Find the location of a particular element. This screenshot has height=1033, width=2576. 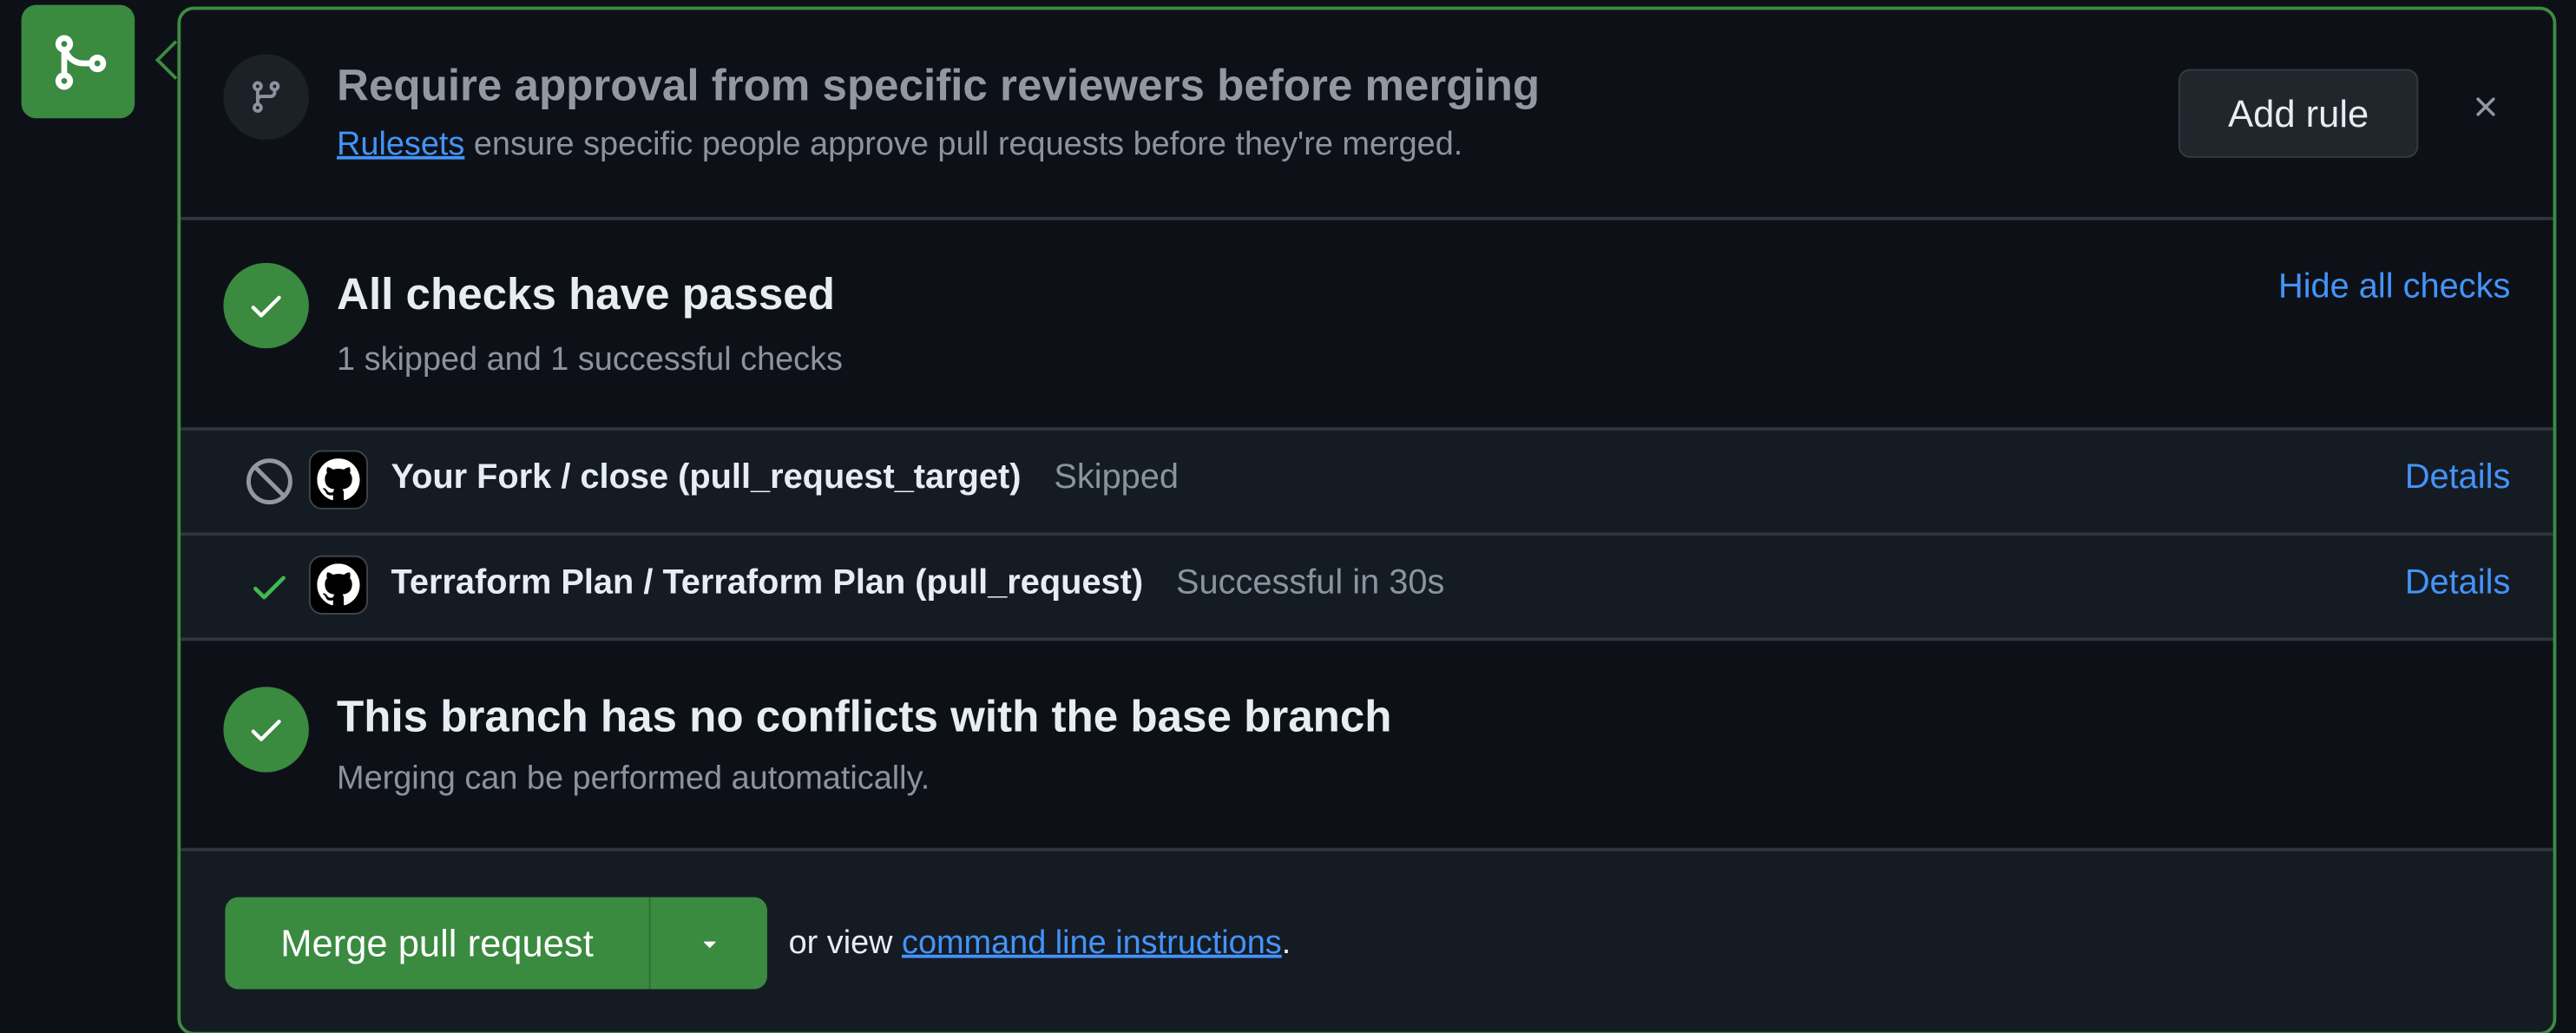

rulesets-link: Rulesets is located at coordinates (401, 145).